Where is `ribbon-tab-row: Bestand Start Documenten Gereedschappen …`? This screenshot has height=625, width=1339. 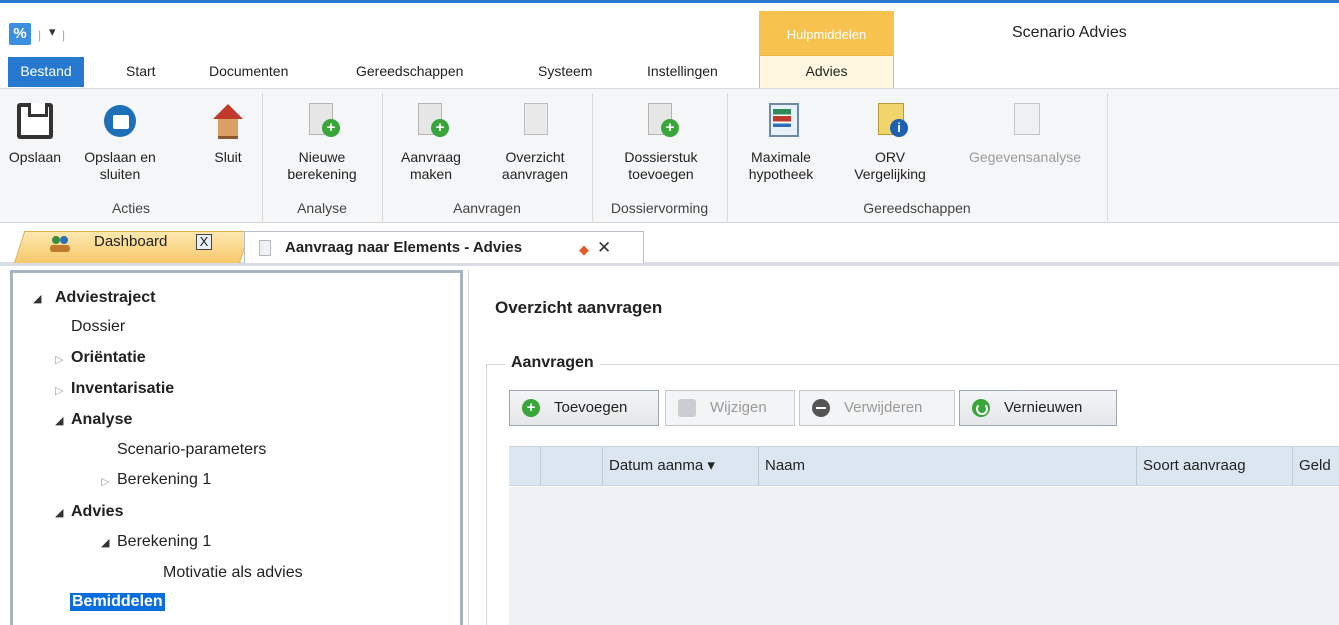 ribbon-tab-row: Bestand Start Documenten Gereedschappen … is located at coordinates (669, 72).